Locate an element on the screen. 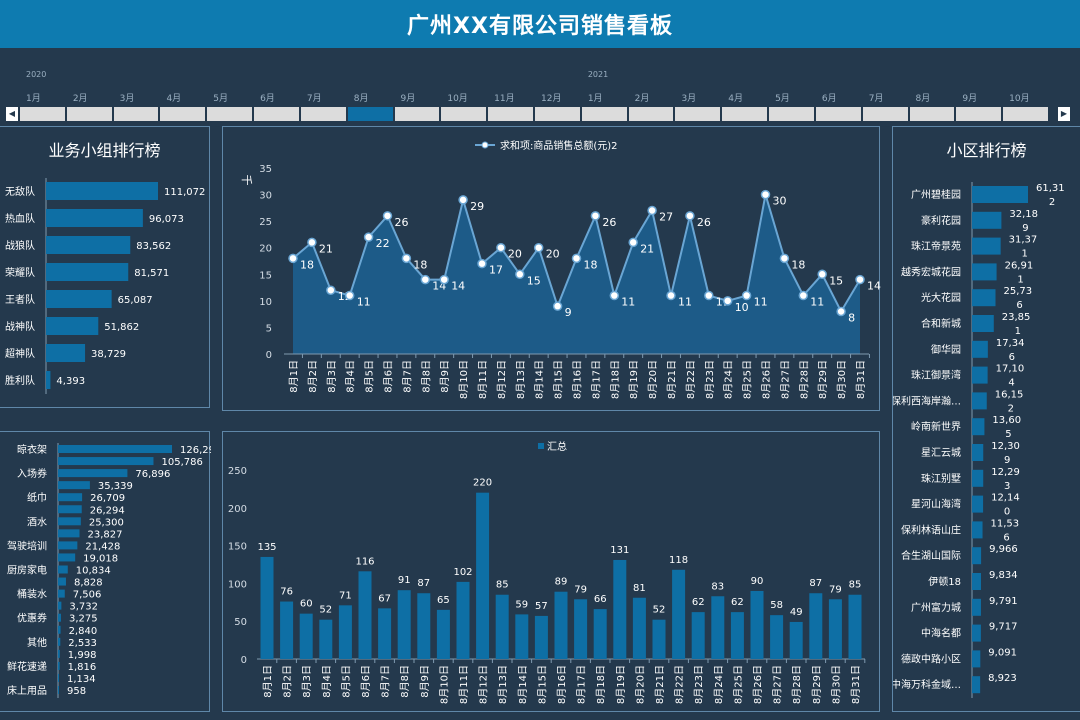  timeline-month-label: 4月 is located at coordinates (174, 99).